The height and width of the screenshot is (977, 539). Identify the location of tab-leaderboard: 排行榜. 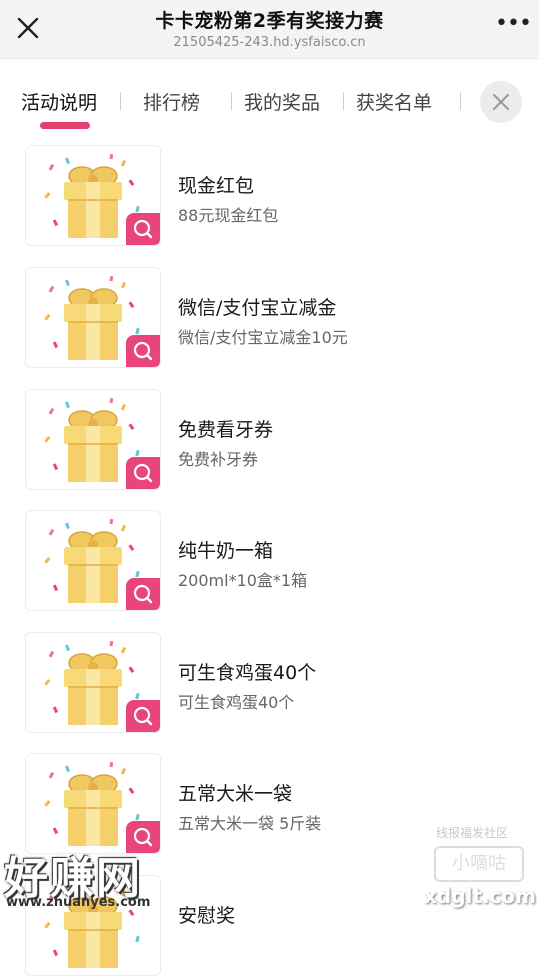
(171, 101).